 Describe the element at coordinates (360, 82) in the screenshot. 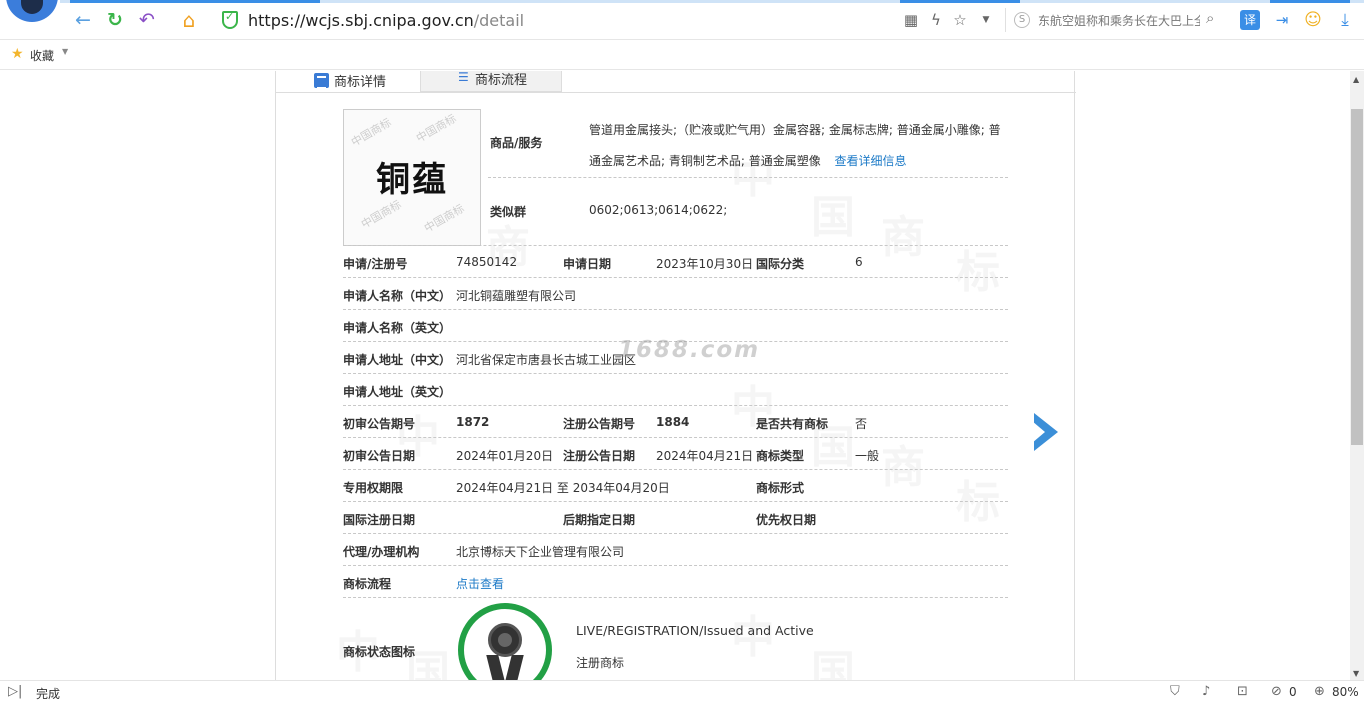

I see `tab-label: 商标详情` at that location.